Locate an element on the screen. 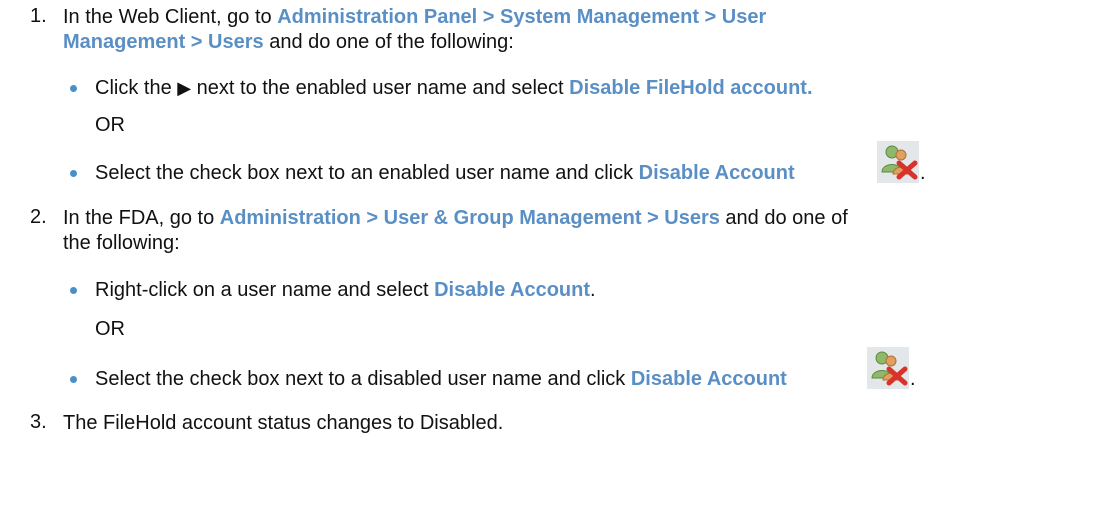  step-3-number: 3. is located at coordinates (38, 422).